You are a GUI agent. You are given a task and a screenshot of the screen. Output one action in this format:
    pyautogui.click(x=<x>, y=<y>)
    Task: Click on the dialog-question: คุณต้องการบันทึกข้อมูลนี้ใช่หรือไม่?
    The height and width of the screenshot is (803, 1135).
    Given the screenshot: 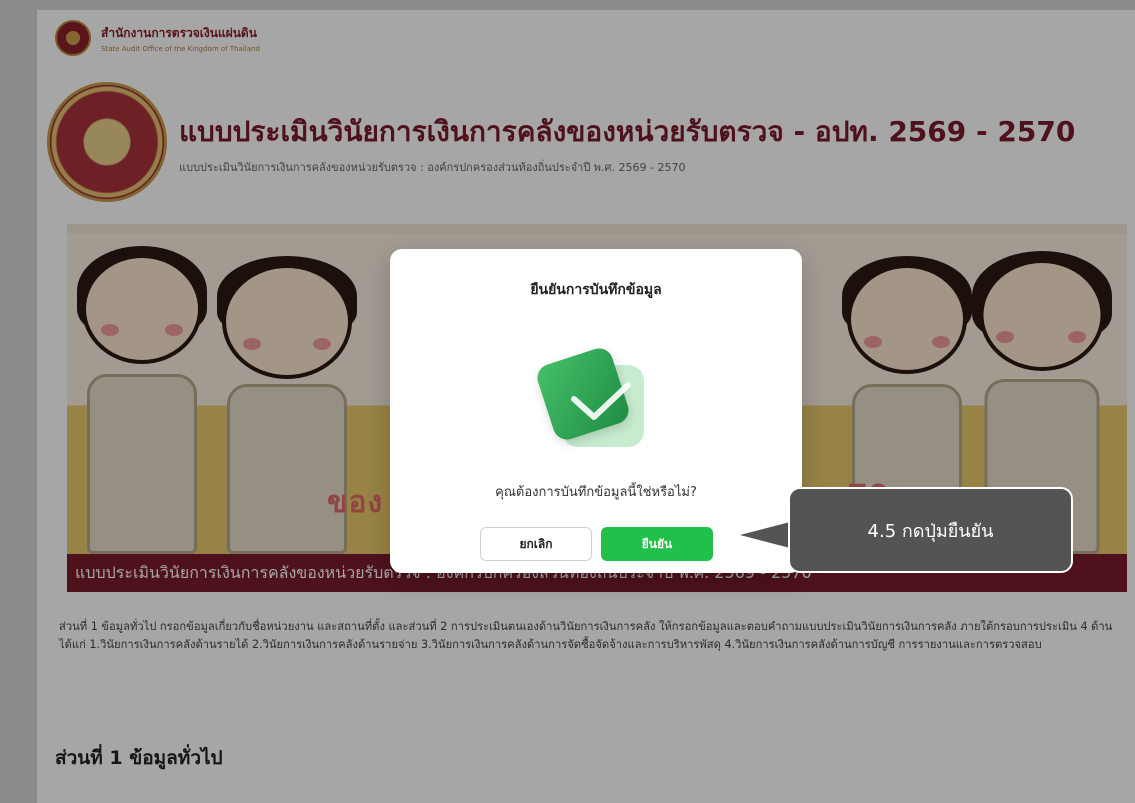 What is the action you would take?
    pyautogui.click(x=596, y=492)
    